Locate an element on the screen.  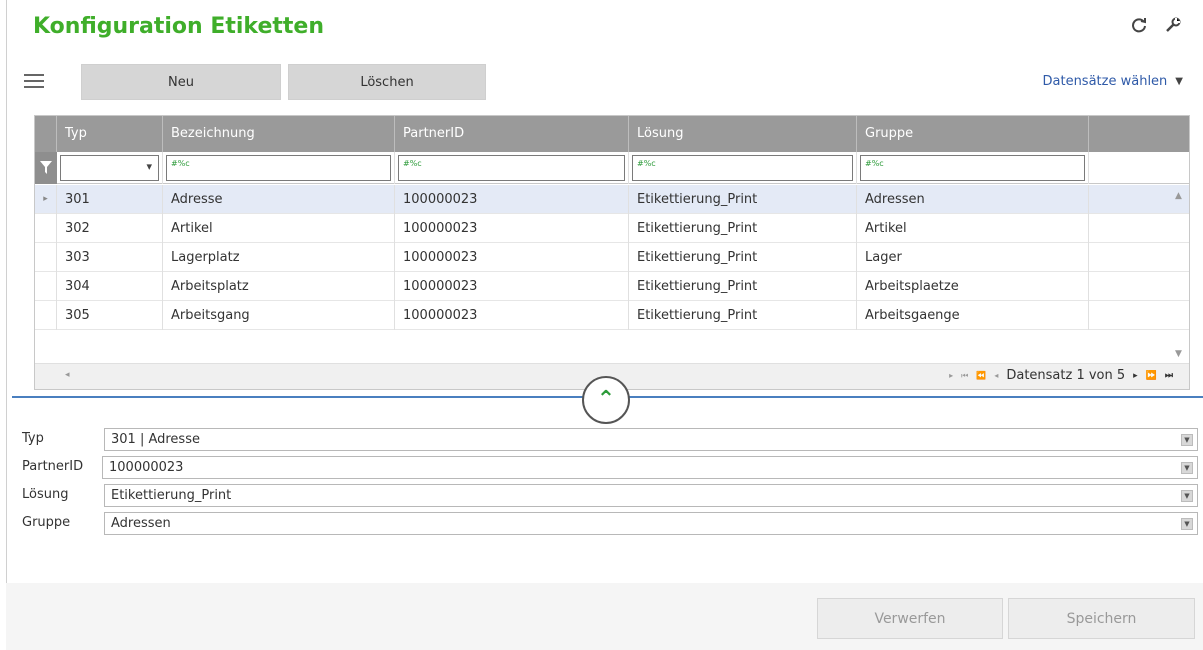
loesung-label: Lösung is located at coordinates (45, 494).